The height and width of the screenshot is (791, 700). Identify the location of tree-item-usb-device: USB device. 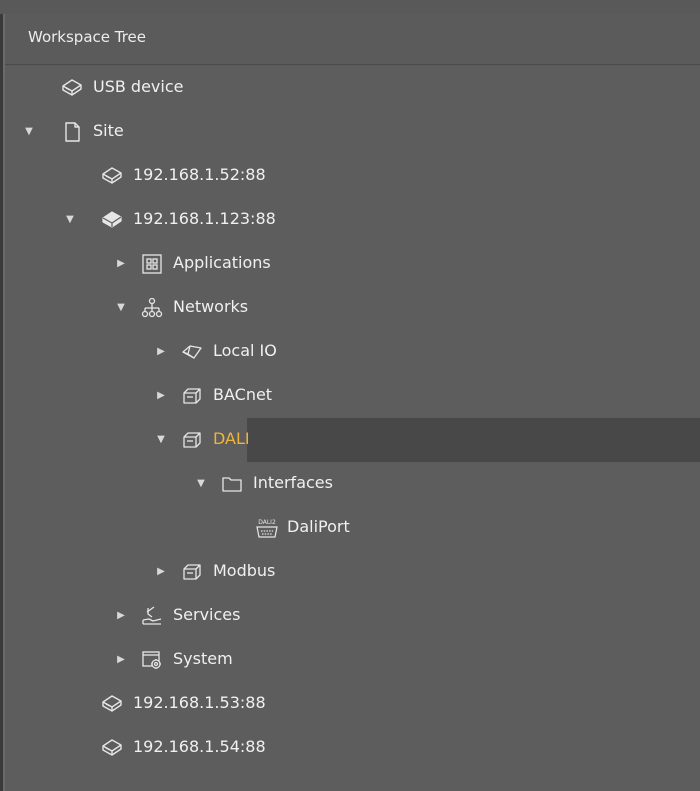
(352, 88).